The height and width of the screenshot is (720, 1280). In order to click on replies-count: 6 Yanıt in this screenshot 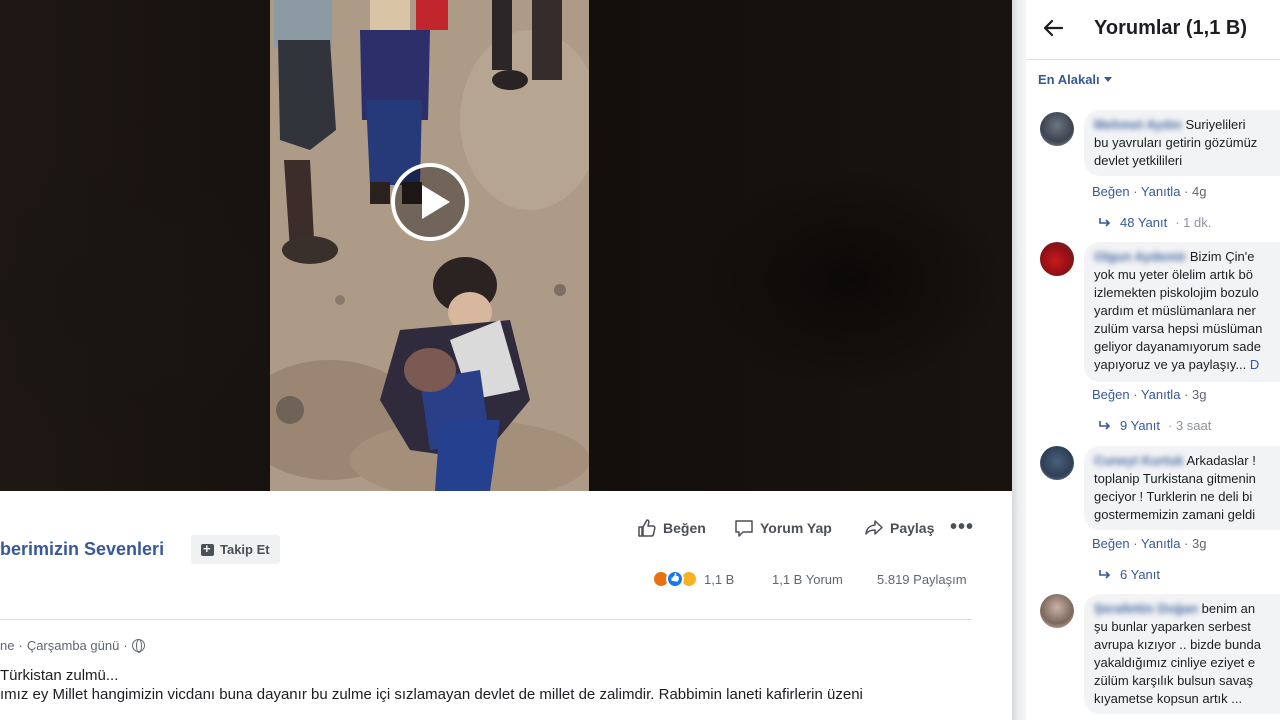, I will do `click(1140, 574)`.